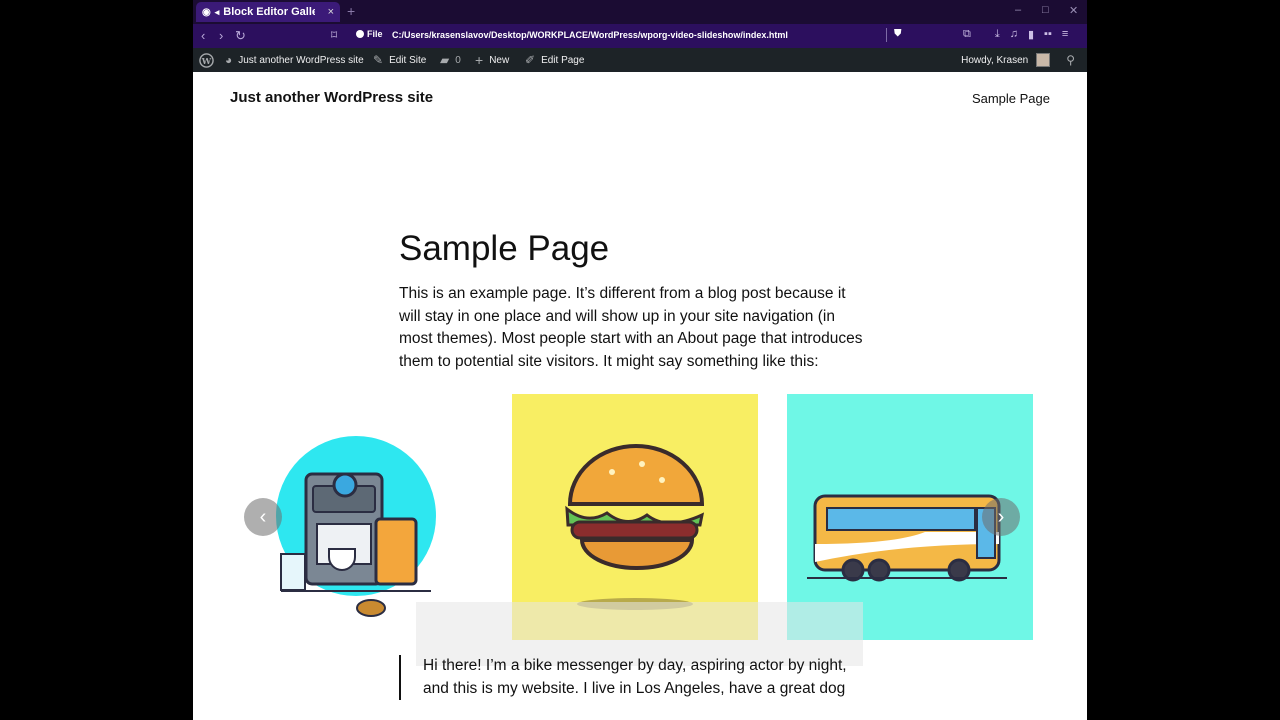 This screenshot has width=1280, height=720. I want to click on search-icon: ⚲, so click(1070, 60).